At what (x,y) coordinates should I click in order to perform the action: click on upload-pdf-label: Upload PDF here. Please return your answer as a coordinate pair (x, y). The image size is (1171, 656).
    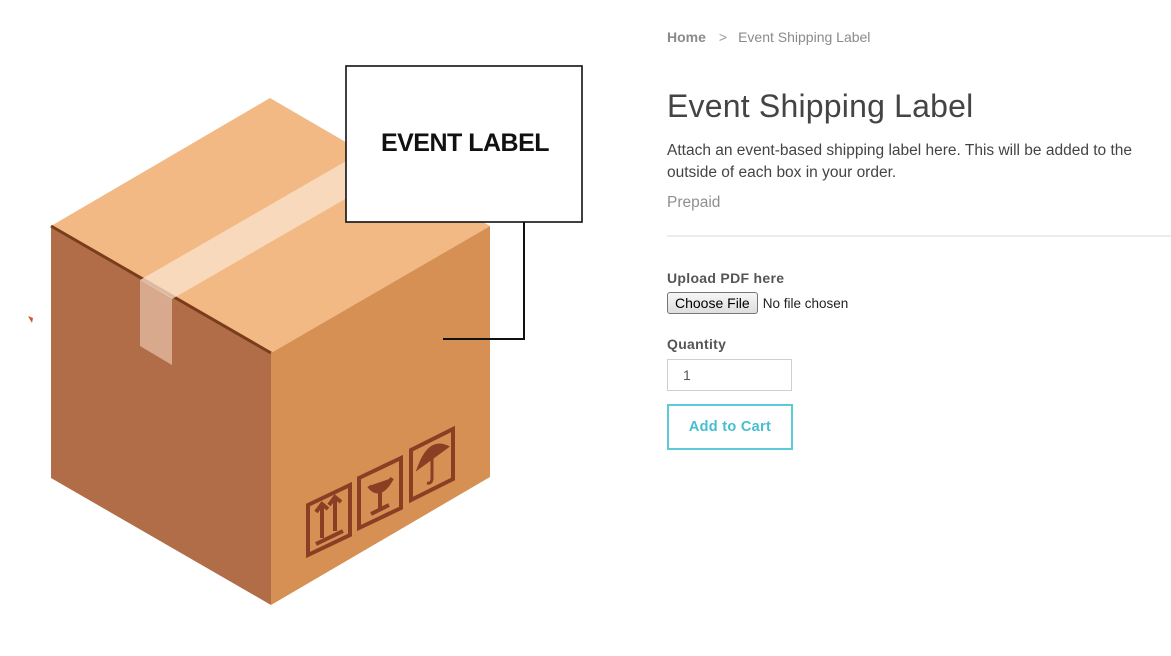
    Looking at the image, I should click on (726, 278).